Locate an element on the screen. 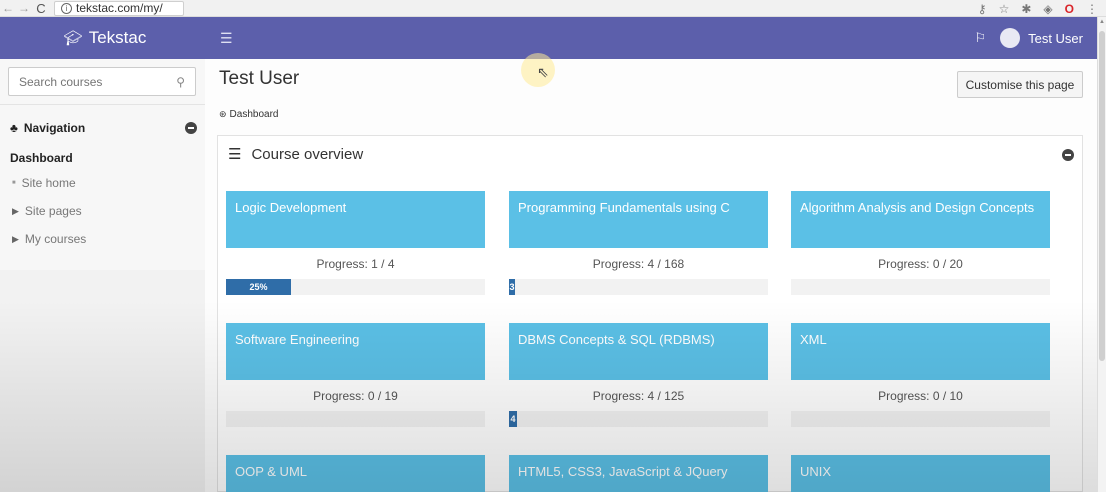 This screenshot has height=492, width=1106. progress-label: Progress: 4 / 168 is located at coordinates (638, 264).